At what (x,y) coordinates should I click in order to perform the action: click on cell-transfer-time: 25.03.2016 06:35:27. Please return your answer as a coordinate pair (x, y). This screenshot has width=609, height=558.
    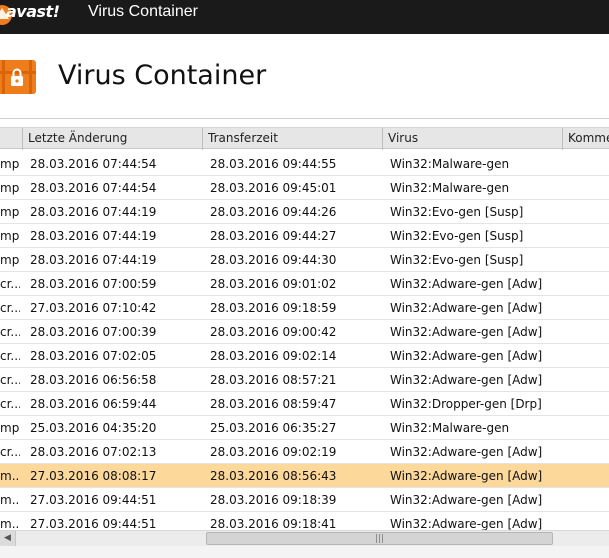
    Looking at the image, I should click on (273, 428).